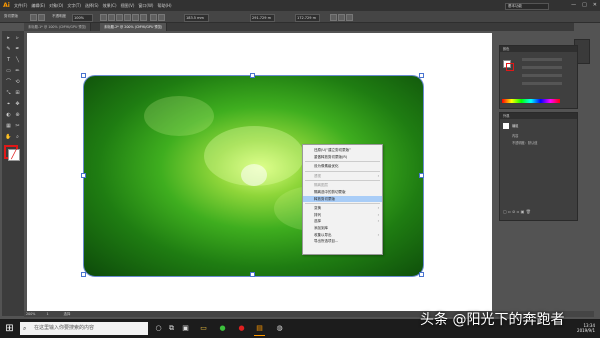 Image resolution: width=600 pixels, height=338 pixels. I want to click on tab-document-2: 未标题-2* @ 200% (CMYK/GPU 预览), so click(134, 27).